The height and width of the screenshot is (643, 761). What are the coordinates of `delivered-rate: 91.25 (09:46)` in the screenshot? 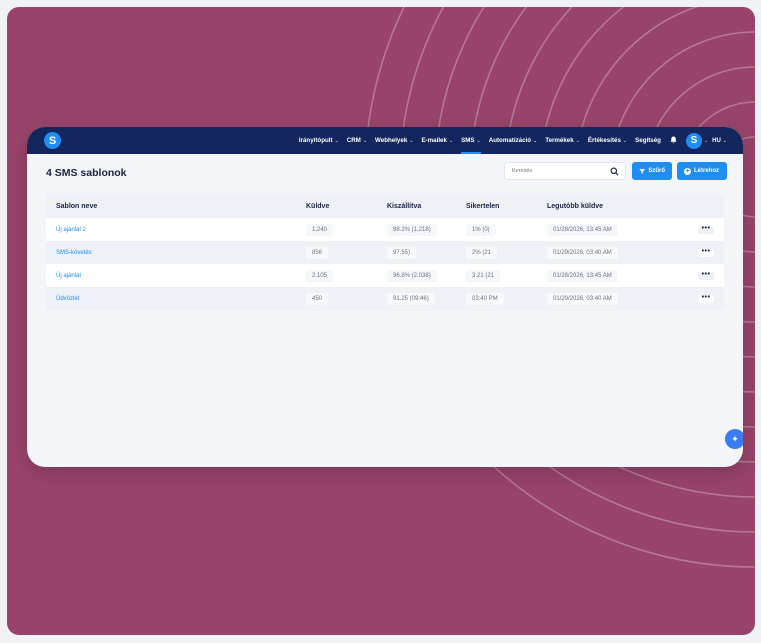 It's located at (411, 298).